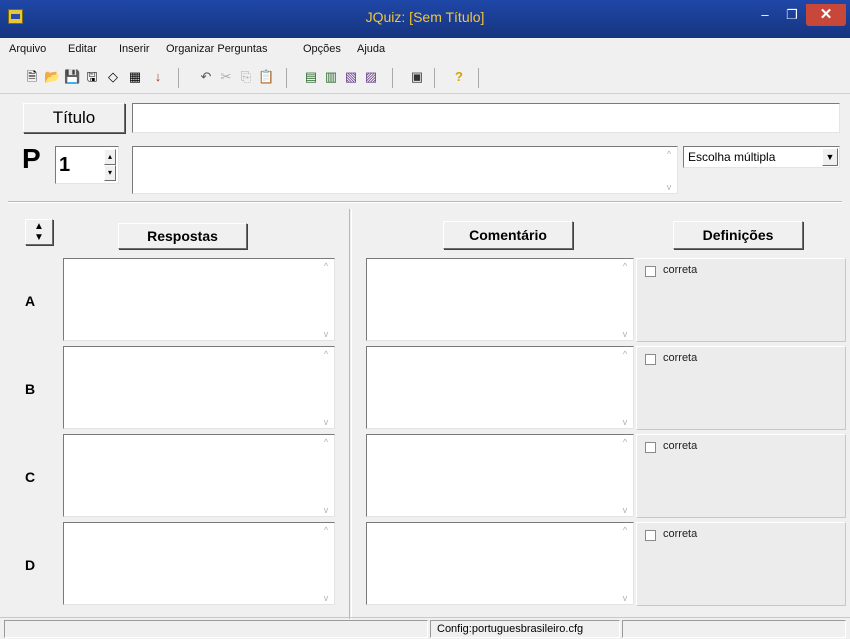  What do you see at coordinates (500, 475) in the screenshot?
I see `comment-c-input: ^ v` at bounding box center [500, 475].